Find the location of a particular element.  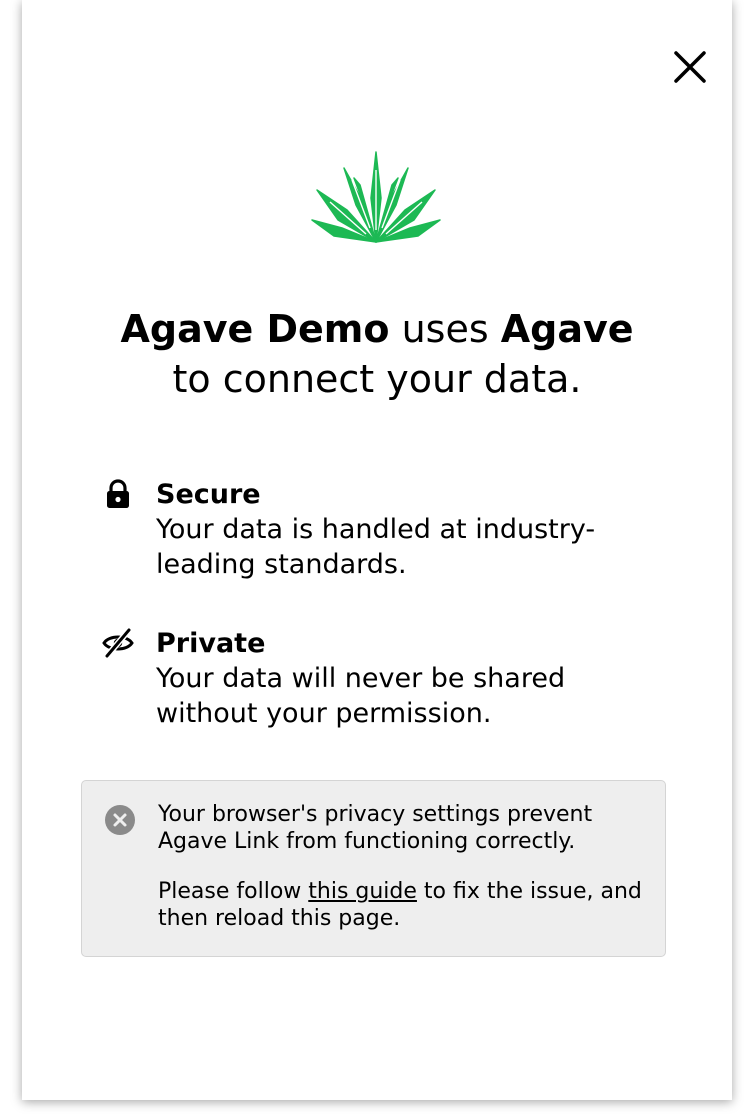

close-icon is located at coordinates (690, 67).